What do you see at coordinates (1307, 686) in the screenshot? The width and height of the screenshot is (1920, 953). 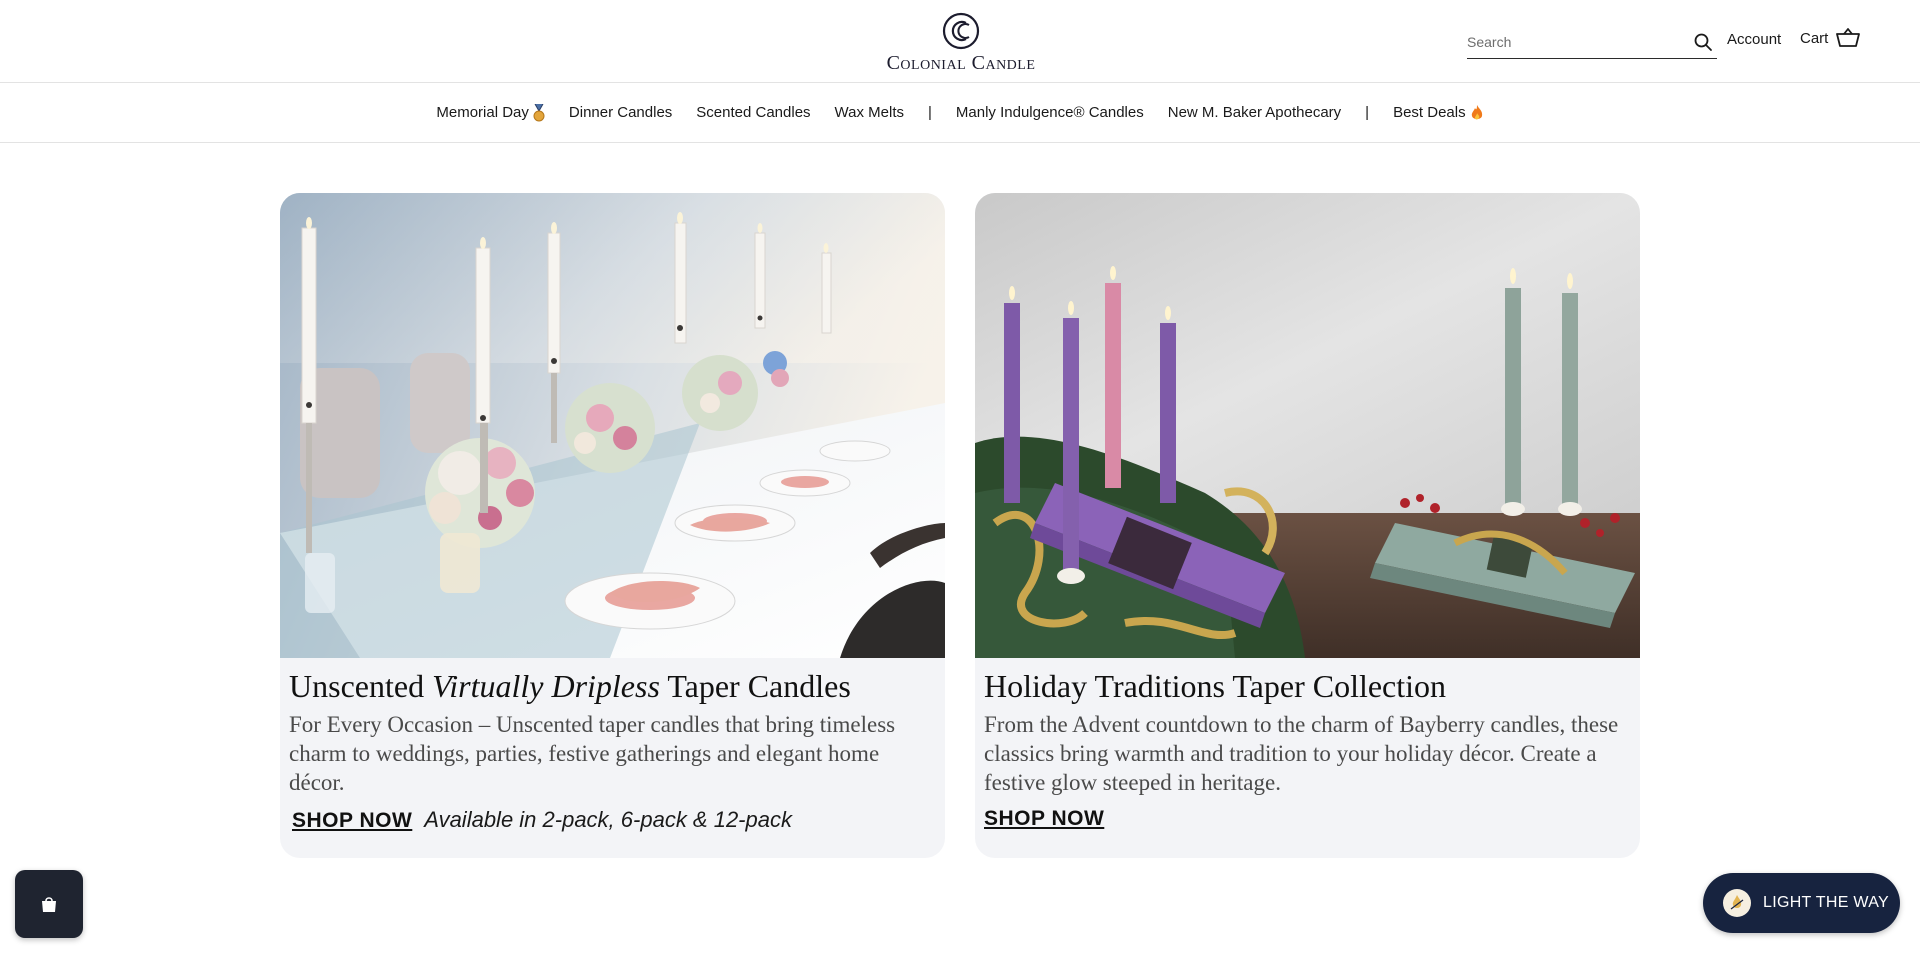 I see `card-title: Holiday Traditions Taper Collection` at bounding box center [1307, 686].